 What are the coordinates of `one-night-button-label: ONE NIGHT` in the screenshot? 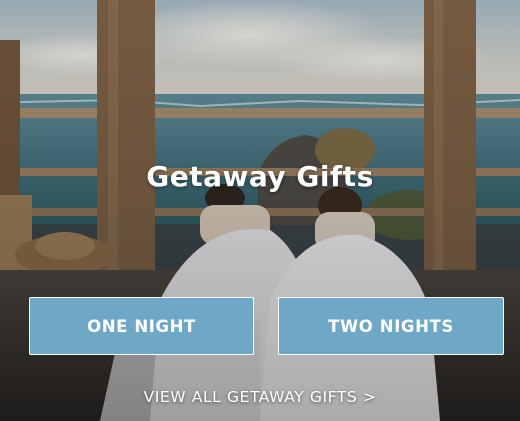 It's located at (141, 326).